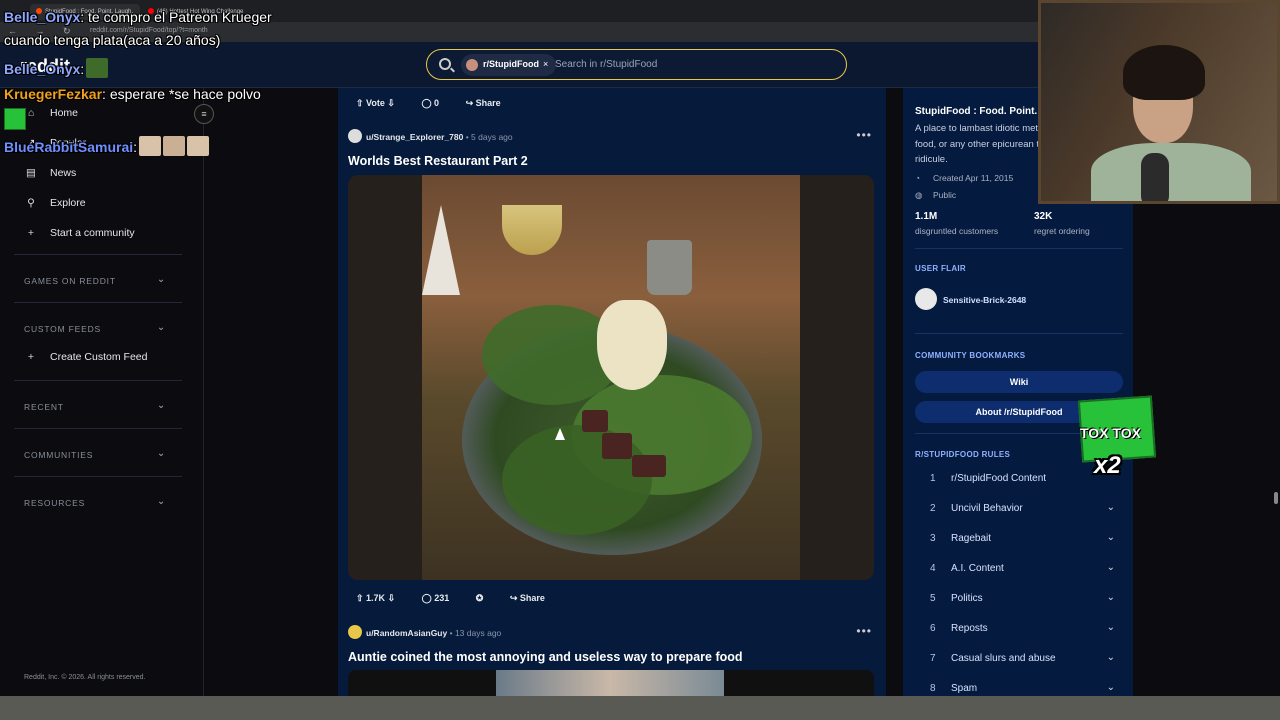 The width and height of the screenshot is (1280, 720). I want to click on news-icon: ▤, so click(31, 173).